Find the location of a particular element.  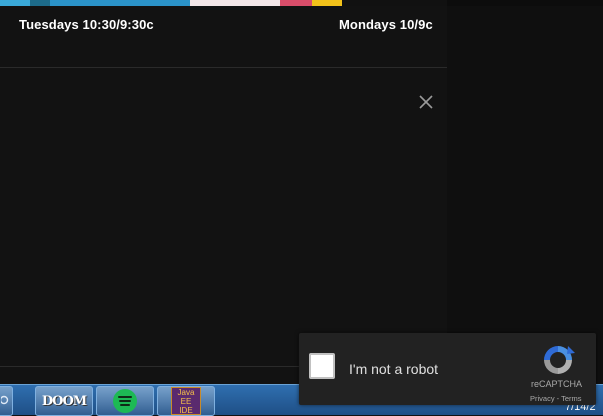

close-button is located at coordinates (426, 102).